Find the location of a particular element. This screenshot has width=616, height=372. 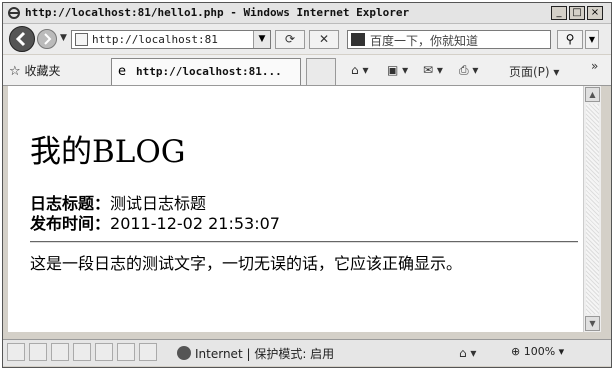

search-placeholder: 百度一下，你就知道 is located at coordinates (424, 41).